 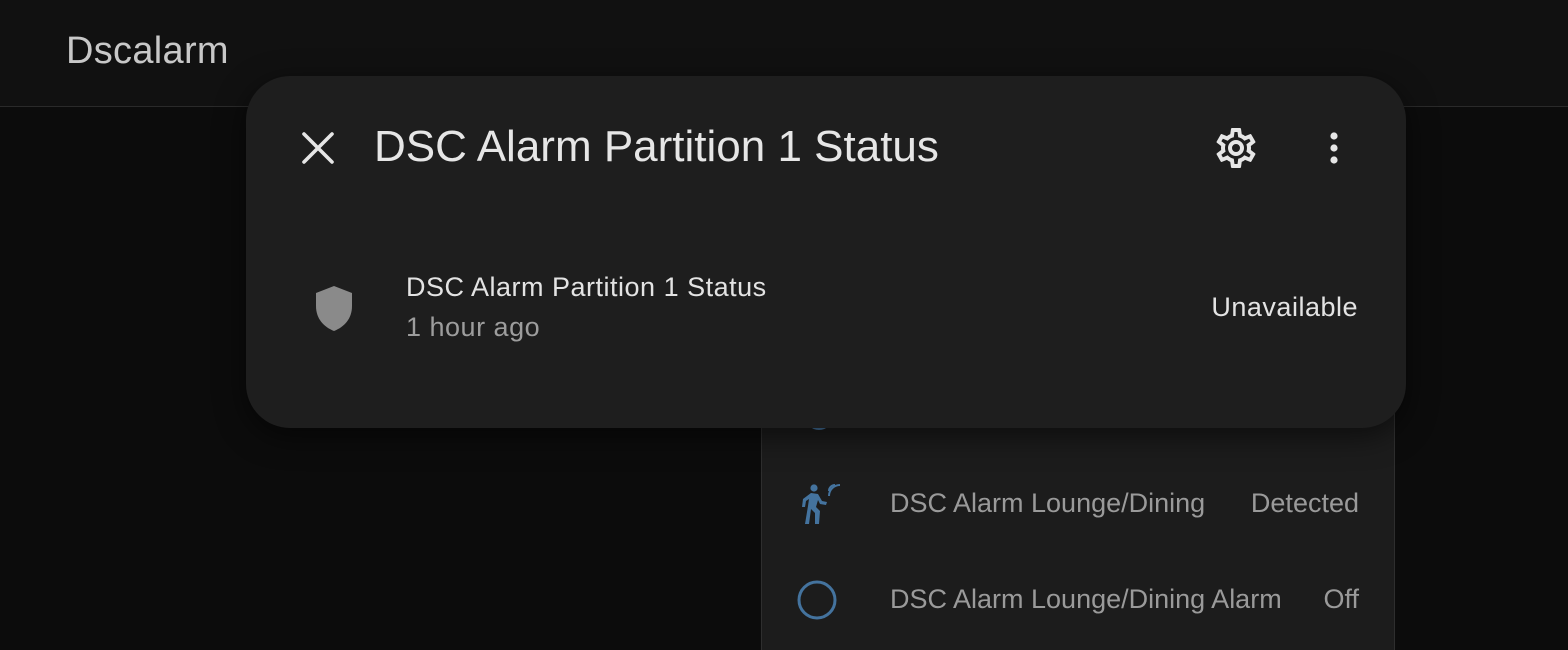 What do you see at coordinates (586, 287) in the screenshot?
I see `entity-name: DSC Alarm Partition 1 Status` at bounding box center [586, 287].